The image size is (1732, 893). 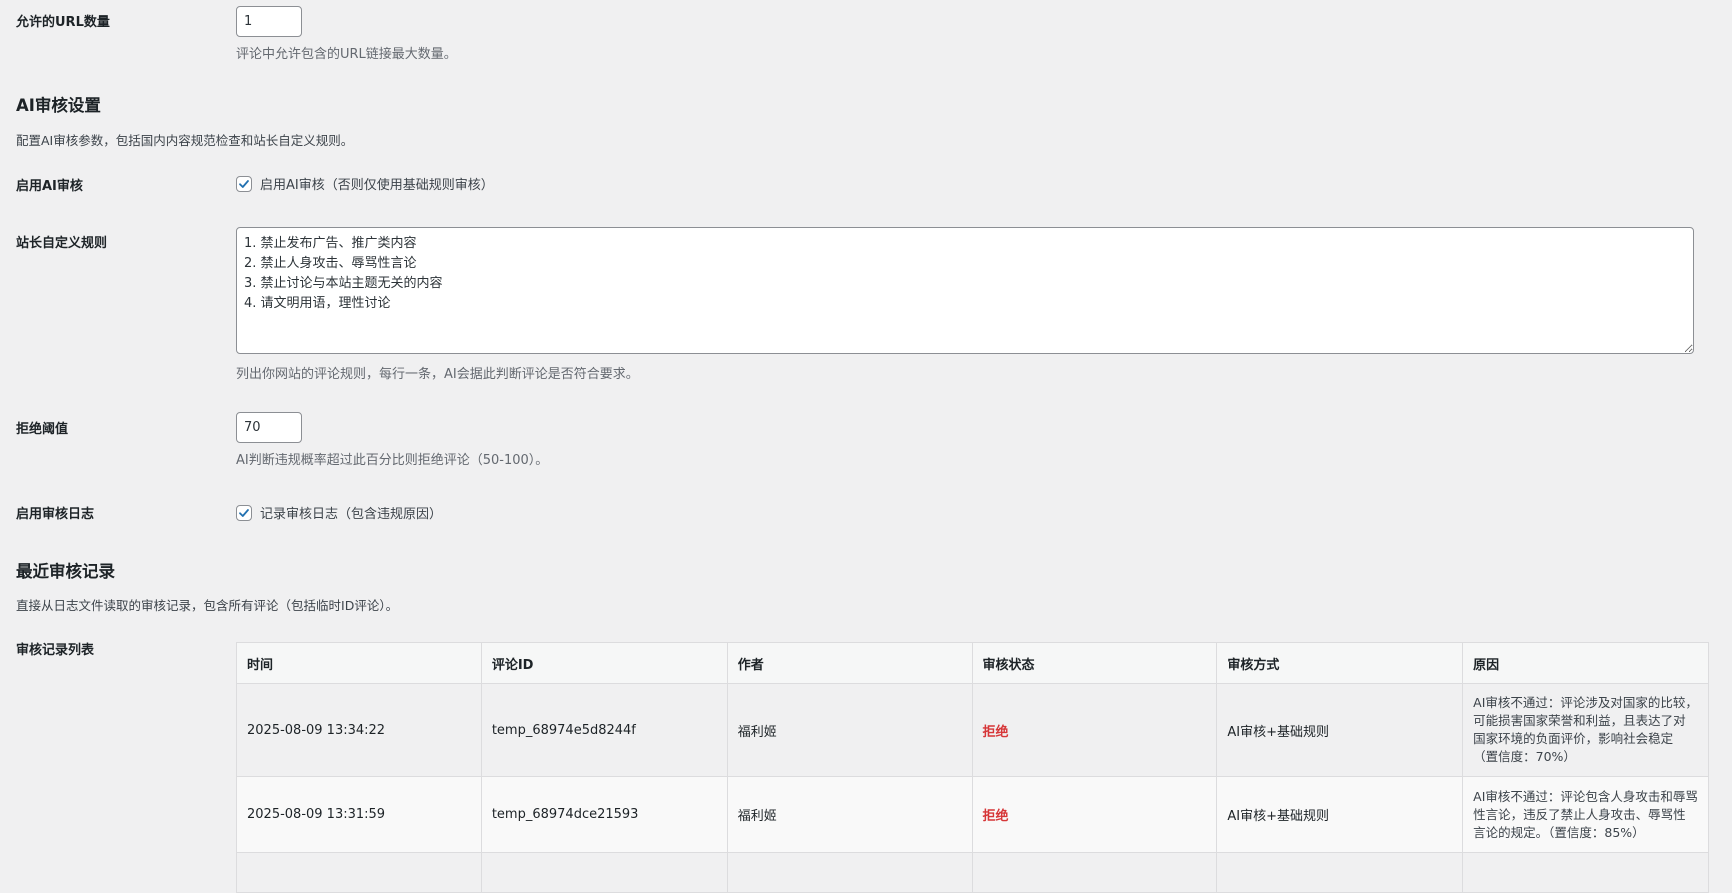 I want to click on custom-rules-description: 列出你网站的评论规则，每行一条，AI会据此判断评论是否符合要求。, so click(x=437, y=374).